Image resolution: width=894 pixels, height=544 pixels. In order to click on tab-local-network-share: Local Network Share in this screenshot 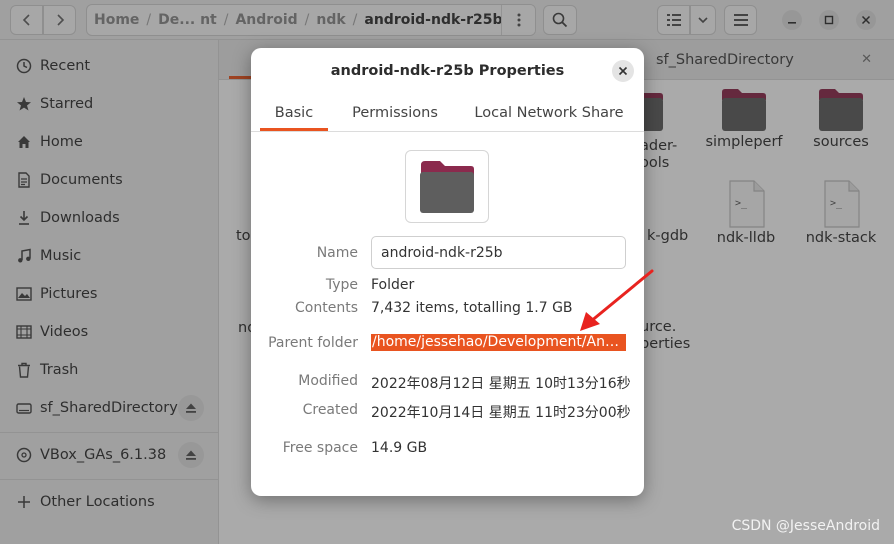, I will do `click(548, 113)`.